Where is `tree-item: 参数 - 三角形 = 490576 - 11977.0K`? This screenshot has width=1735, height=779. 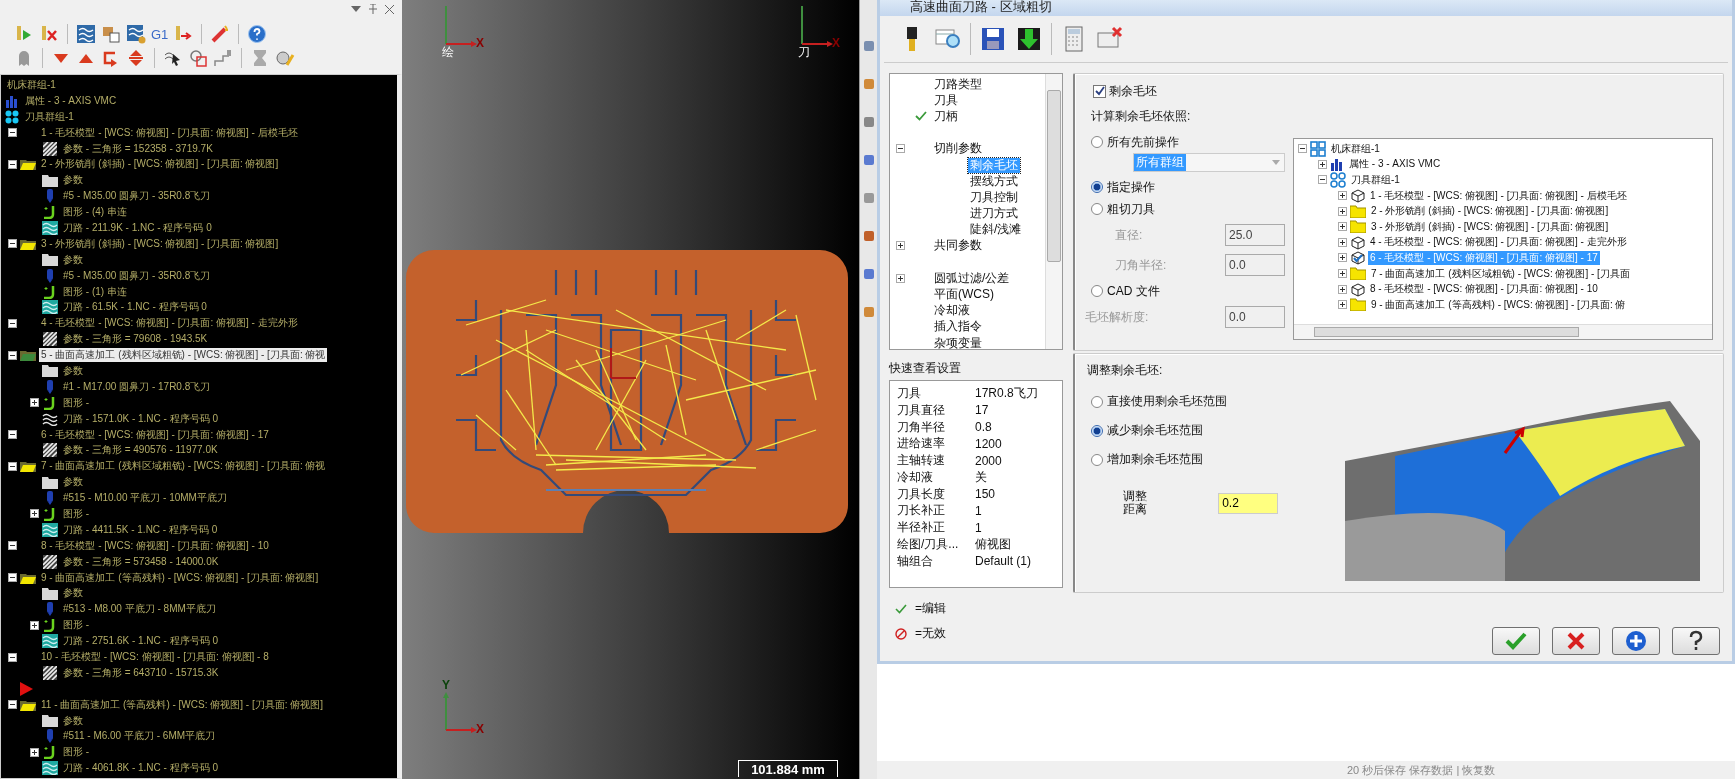
tree-item: 参数 - 三角形 = 490576 - 11977.0K is located at coordinates (140, 450).